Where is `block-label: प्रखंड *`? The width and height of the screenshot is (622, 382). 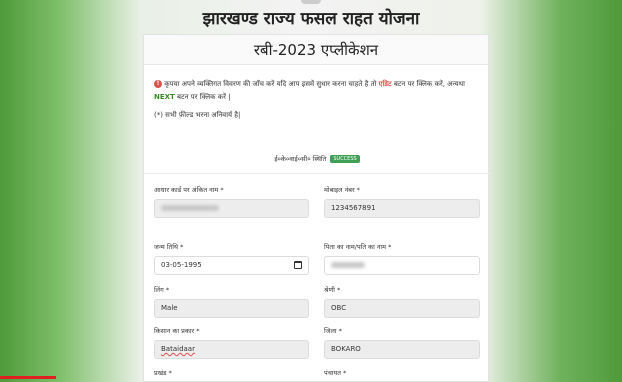 block-label: प्रखंड * is located at coordinates (163, 373).